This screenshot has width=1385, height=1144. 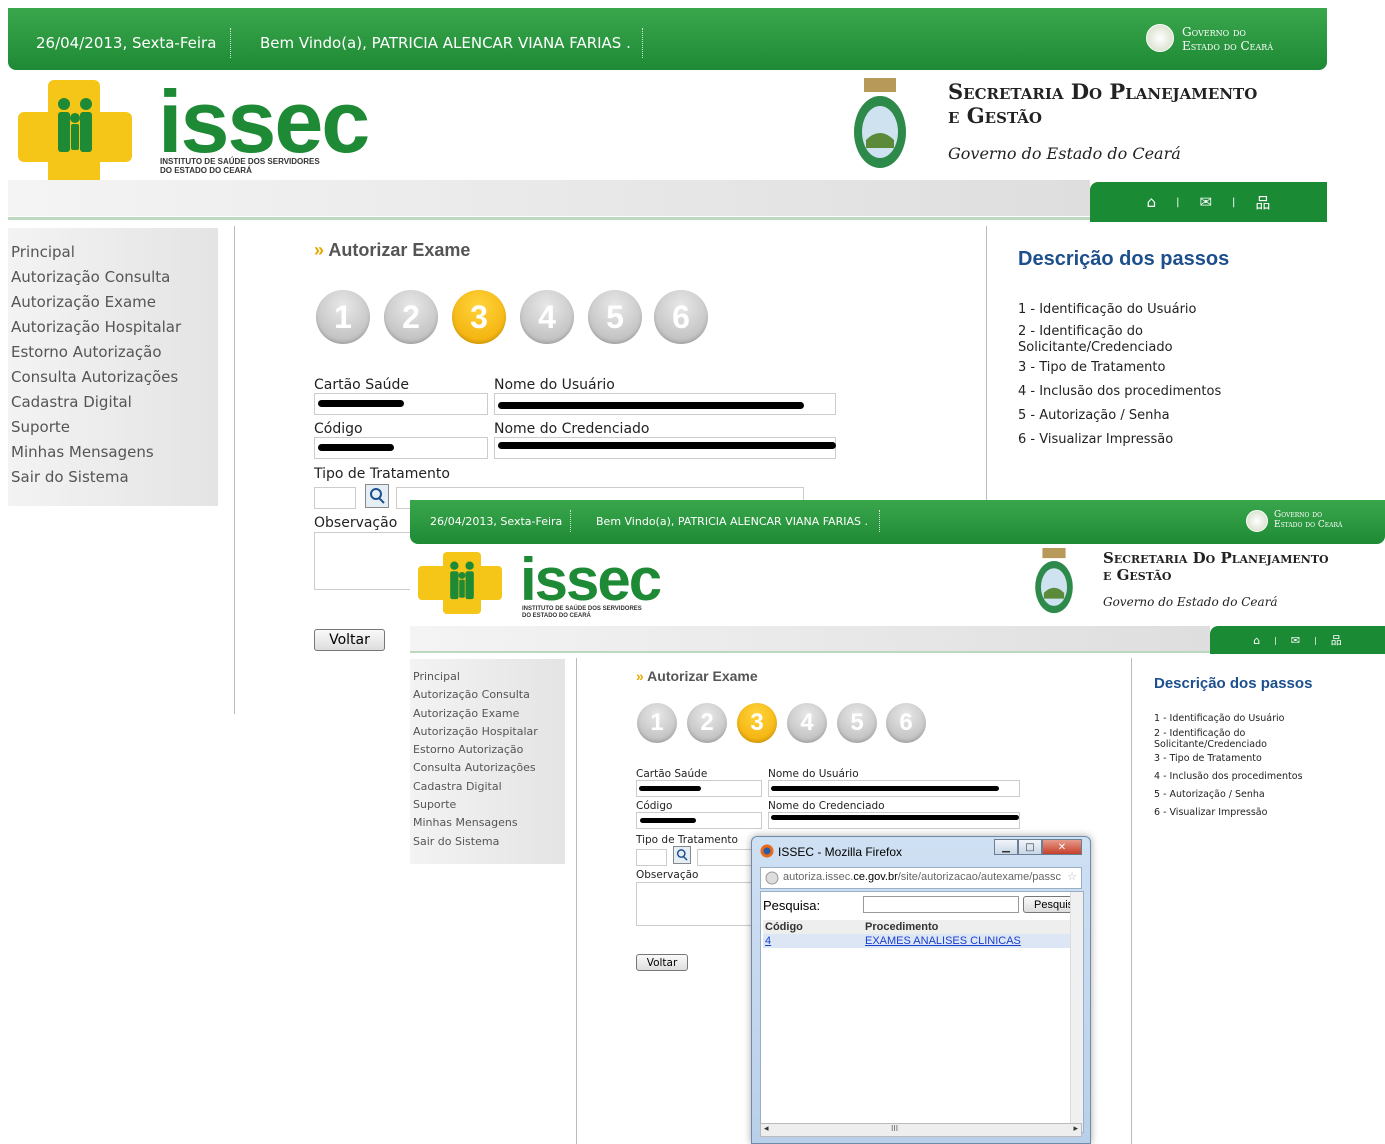 What do you see at coordinates (973, 927) in the screenshot?
I see `col-procedimento: Procedimento` at bounding box center [973, 927].